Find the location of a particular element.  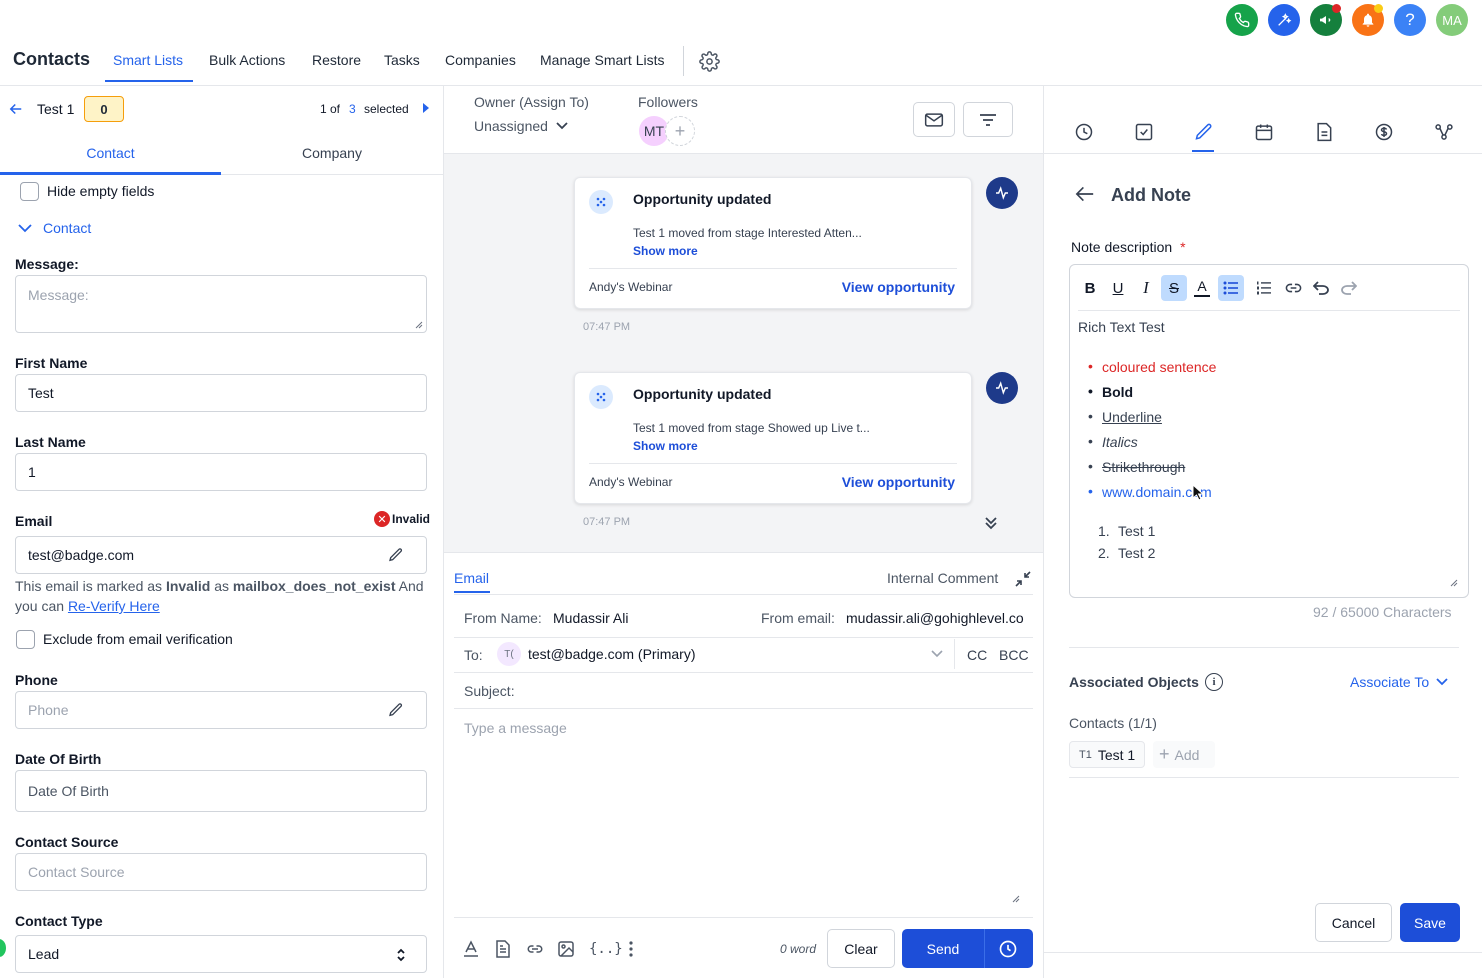

tab-bulk-actions: Bulk Actions is located at coordinates (247, 60).